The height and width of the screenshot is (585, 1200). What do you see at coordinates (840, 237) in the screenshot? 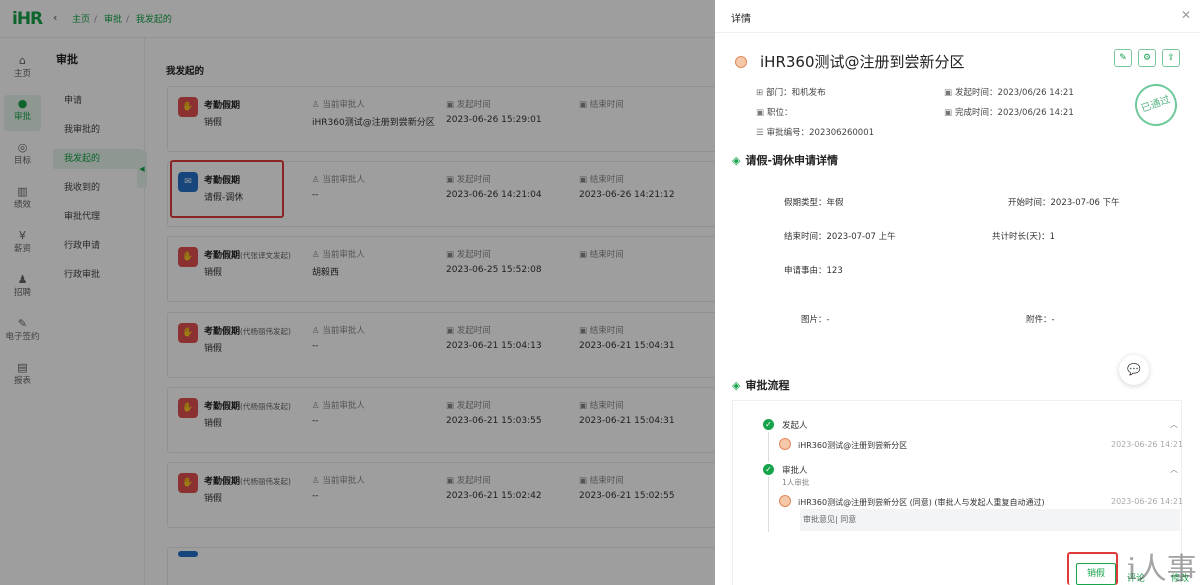
I see `field-end: 结束时间：2023-07-07 上午` at bounding box center [840, 237].